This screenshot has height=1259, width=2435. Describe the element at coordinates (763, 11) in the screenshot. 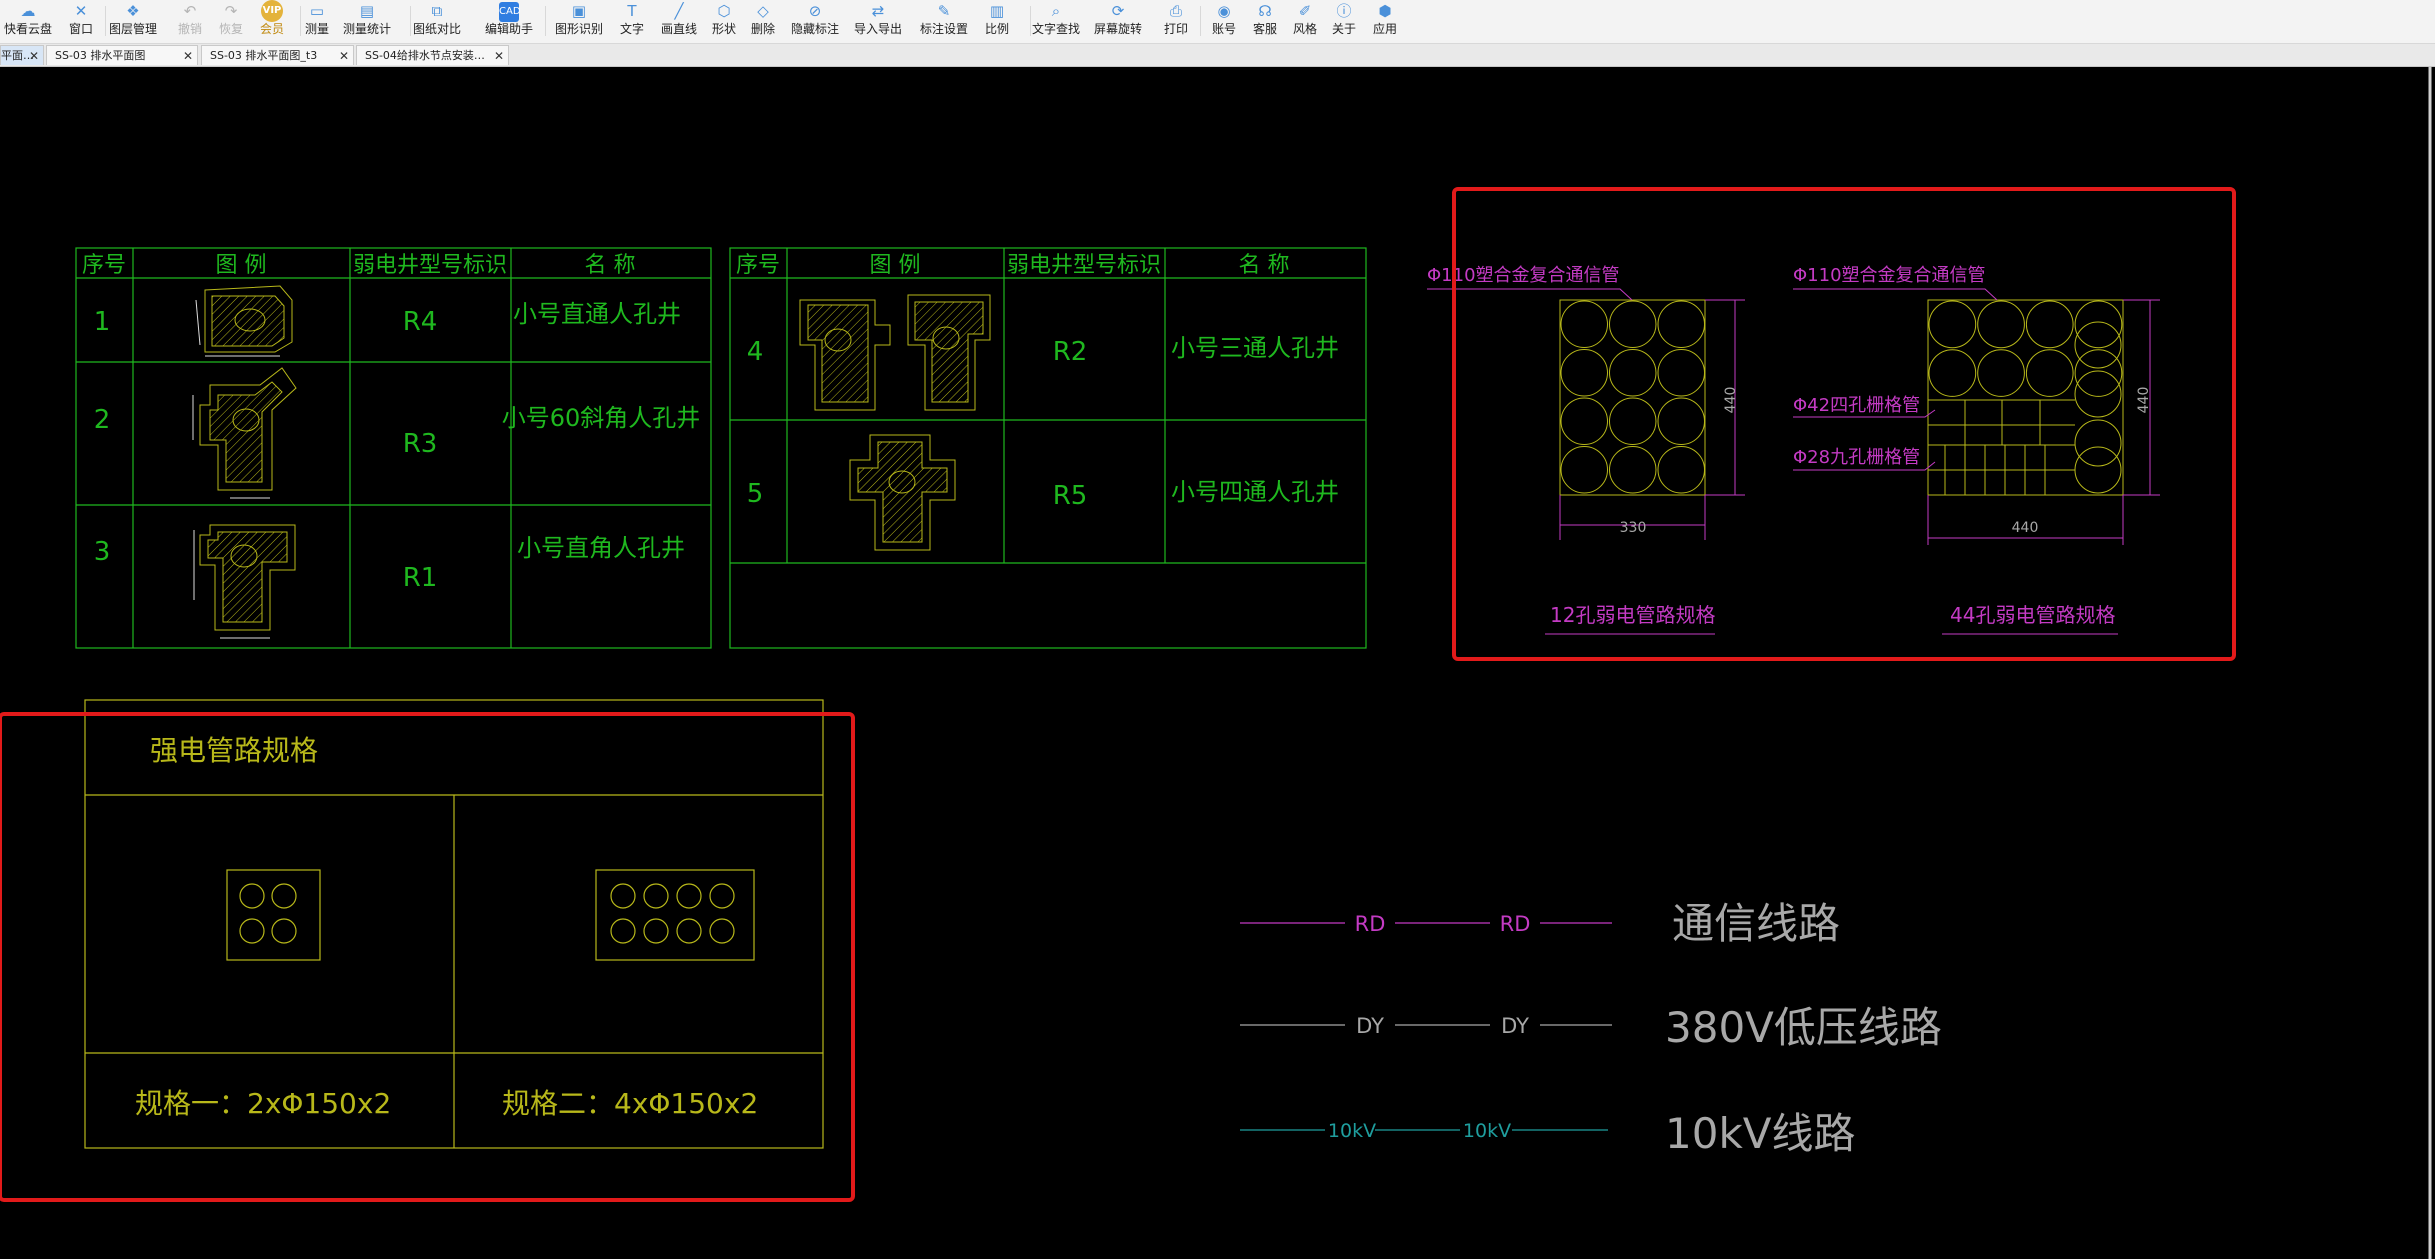

I see `eraser-icon: ◇` at that location.